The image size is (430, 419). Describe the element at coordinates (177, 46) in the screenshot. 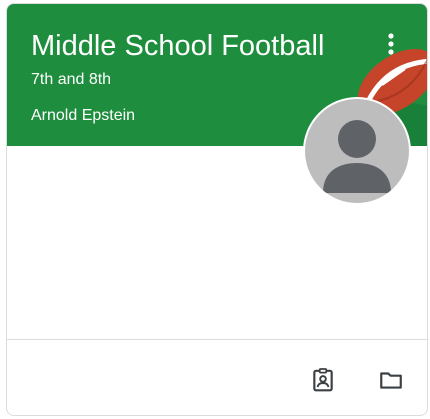

I see `class-title-link: Middle School Football` at that location.